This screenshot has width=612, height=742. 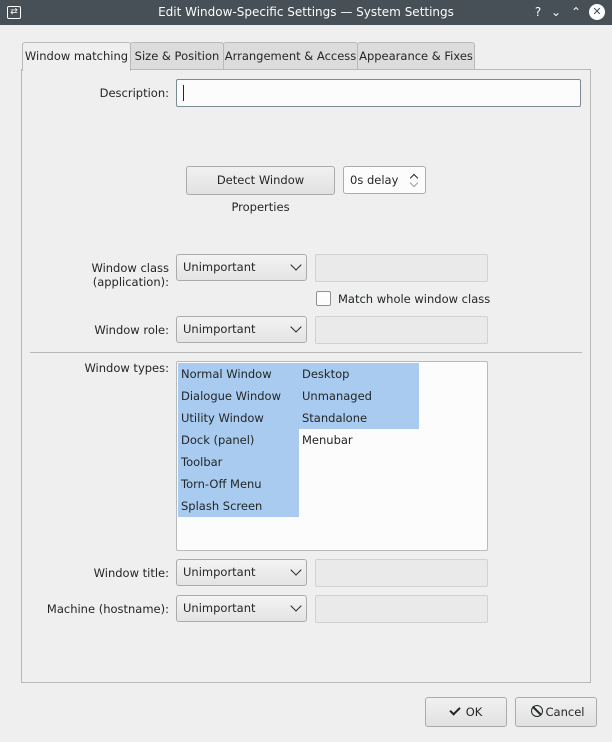 What do you see at coordinates (401, 609) in the screenshot?
I see `machine-input` at bounding box center [401, 609].